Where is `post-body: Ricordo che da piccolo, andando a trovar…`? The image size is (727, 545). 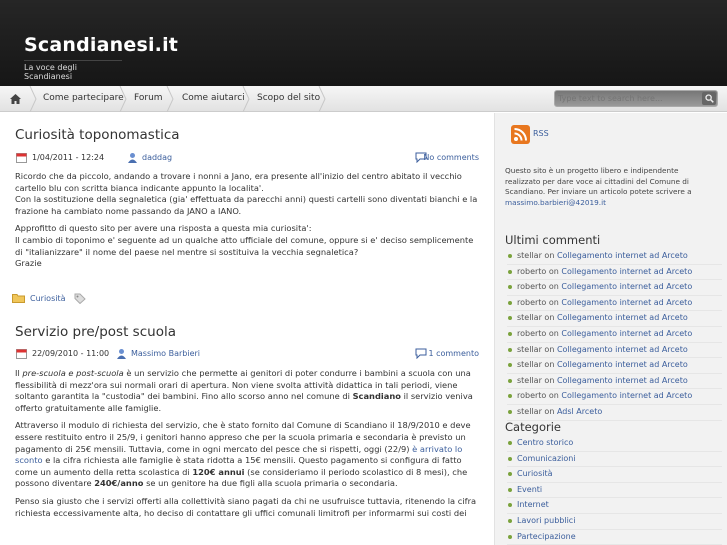 post-body: Ricordo che da piccolo, andando a trovar… is located at coordinates (247, 223).